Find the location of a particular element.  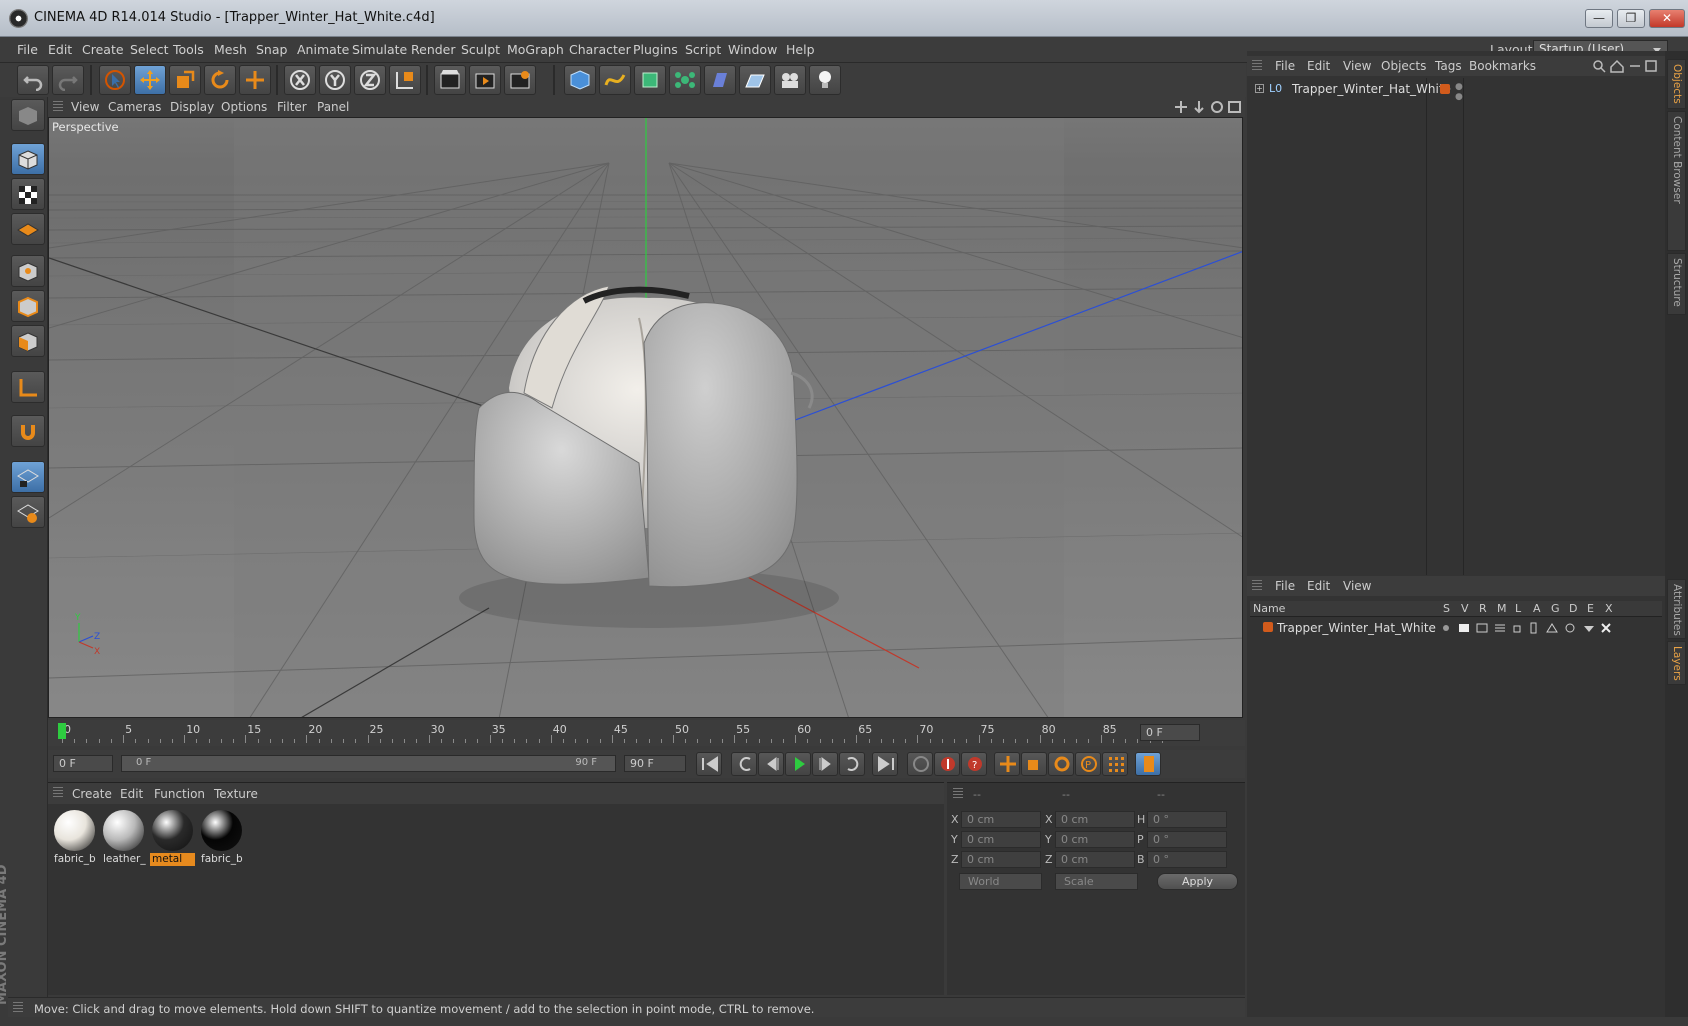

add-light-button is located at coordinates (825, 80).